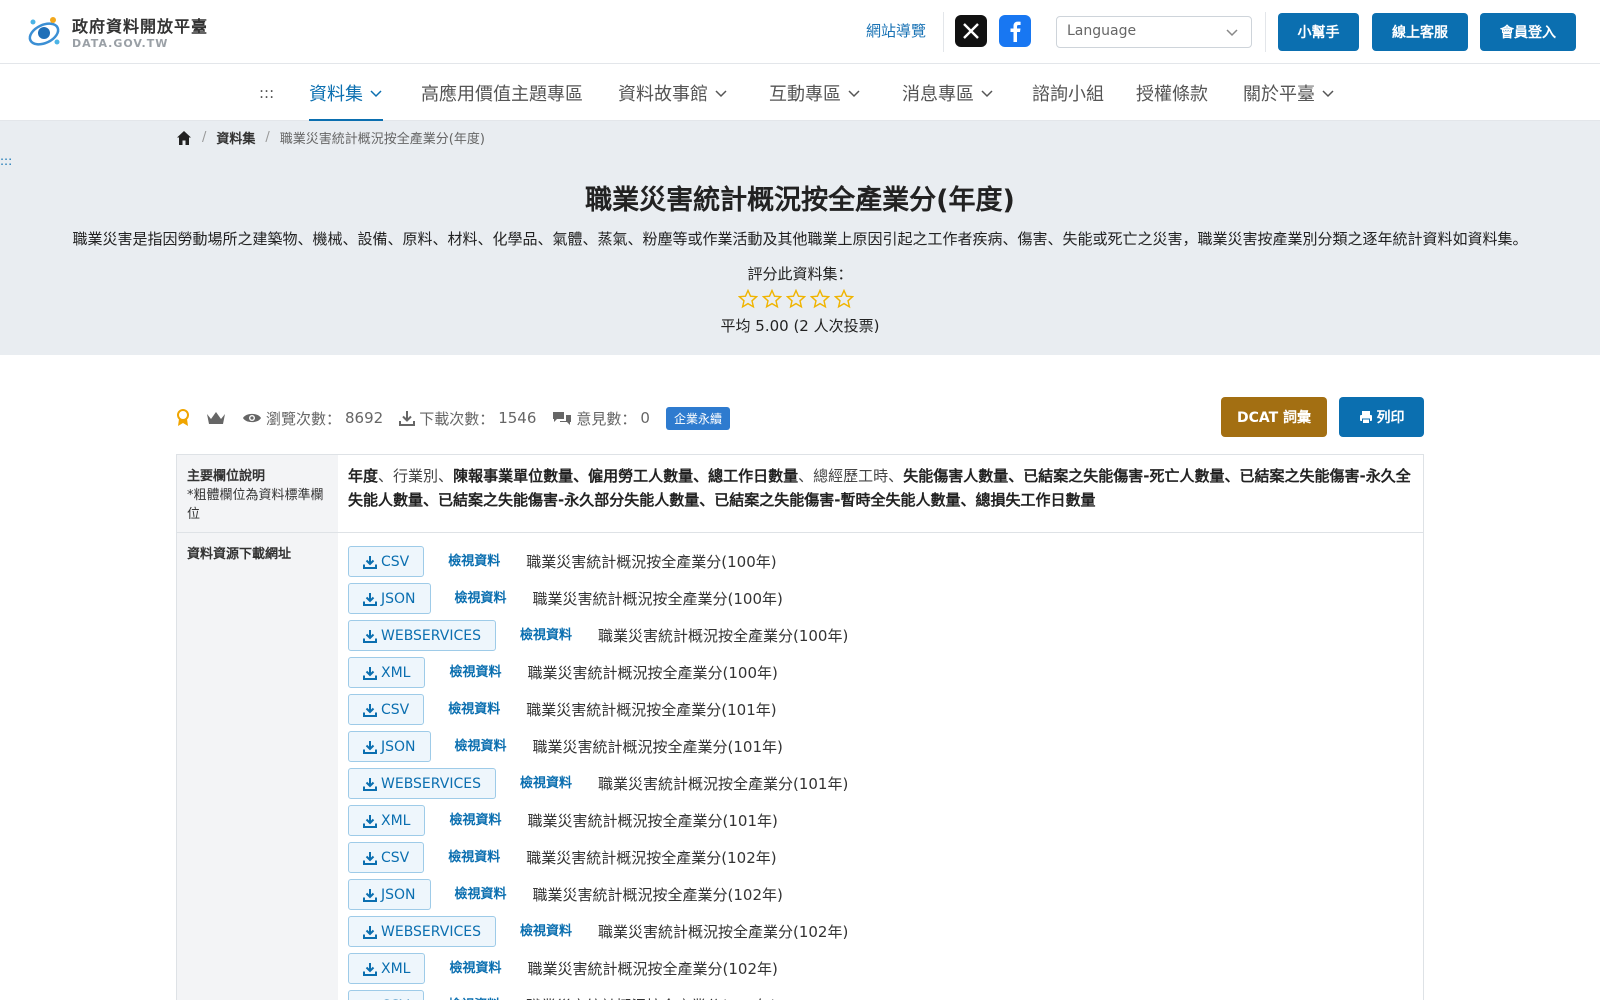  What do you see at coordinates (948, 93) in the screenshot?
I see `nav-news: 消息專區` at bounding box center [948, 93].